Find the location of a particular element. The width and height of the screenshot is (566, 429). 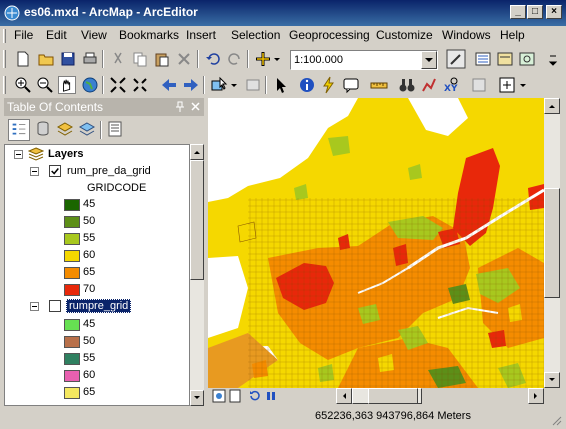

find-binoculars-icon is located at coordinates (407, 85).